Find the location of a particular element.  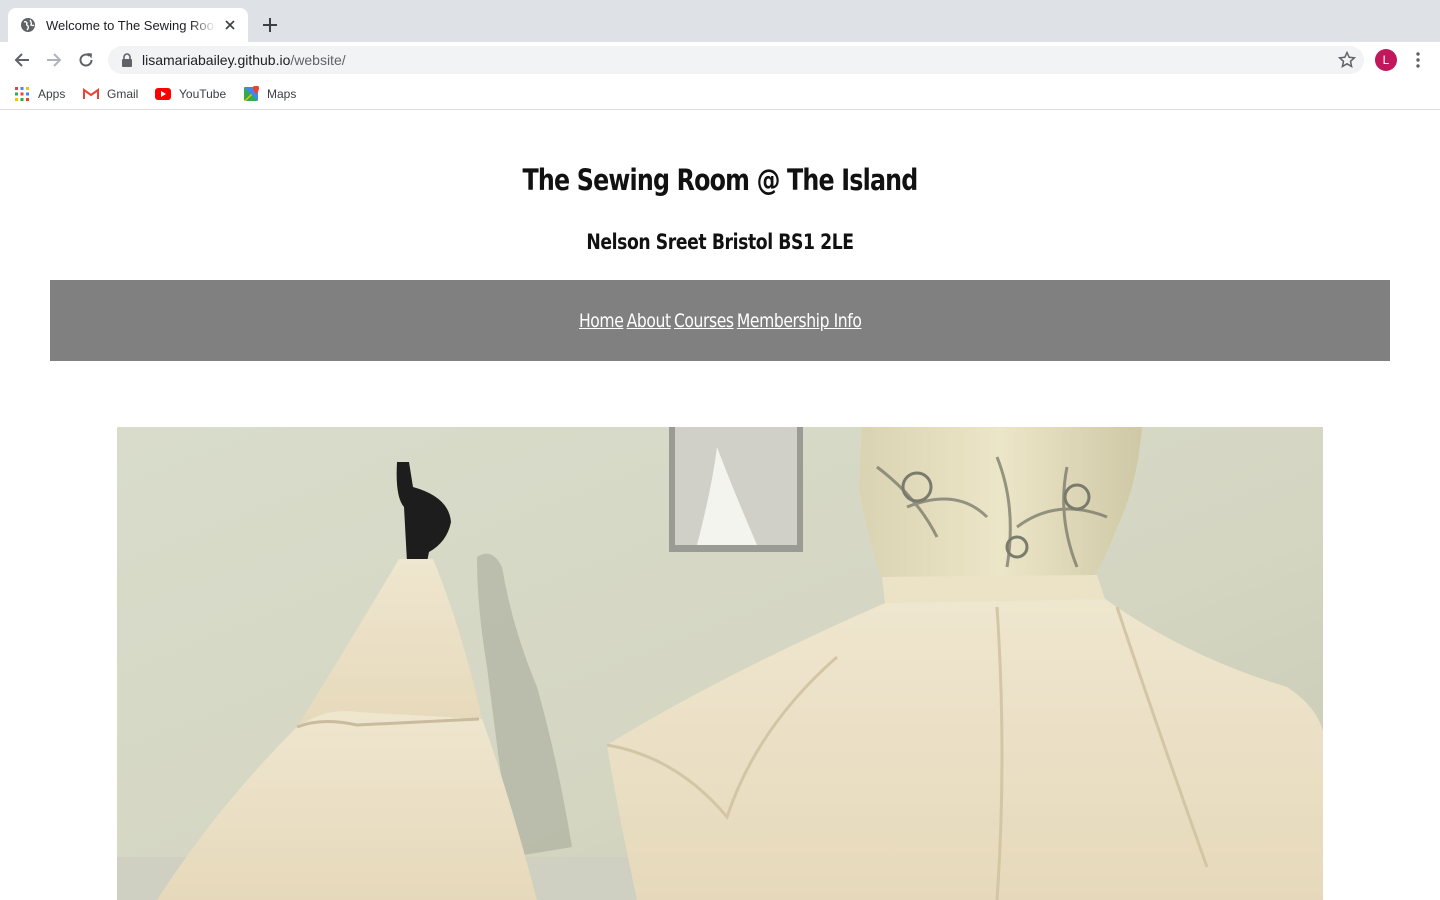

nav-link-membership: Membership Info is located at coordinates (799, 321).